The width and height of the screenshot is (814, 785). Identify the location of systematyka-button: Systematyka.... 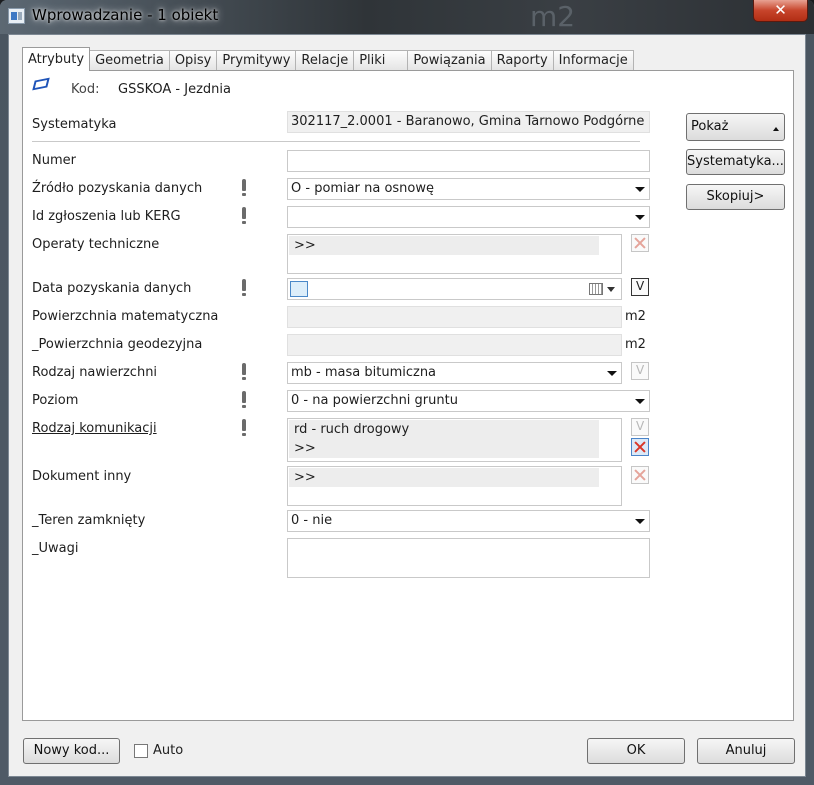
(735, 162).